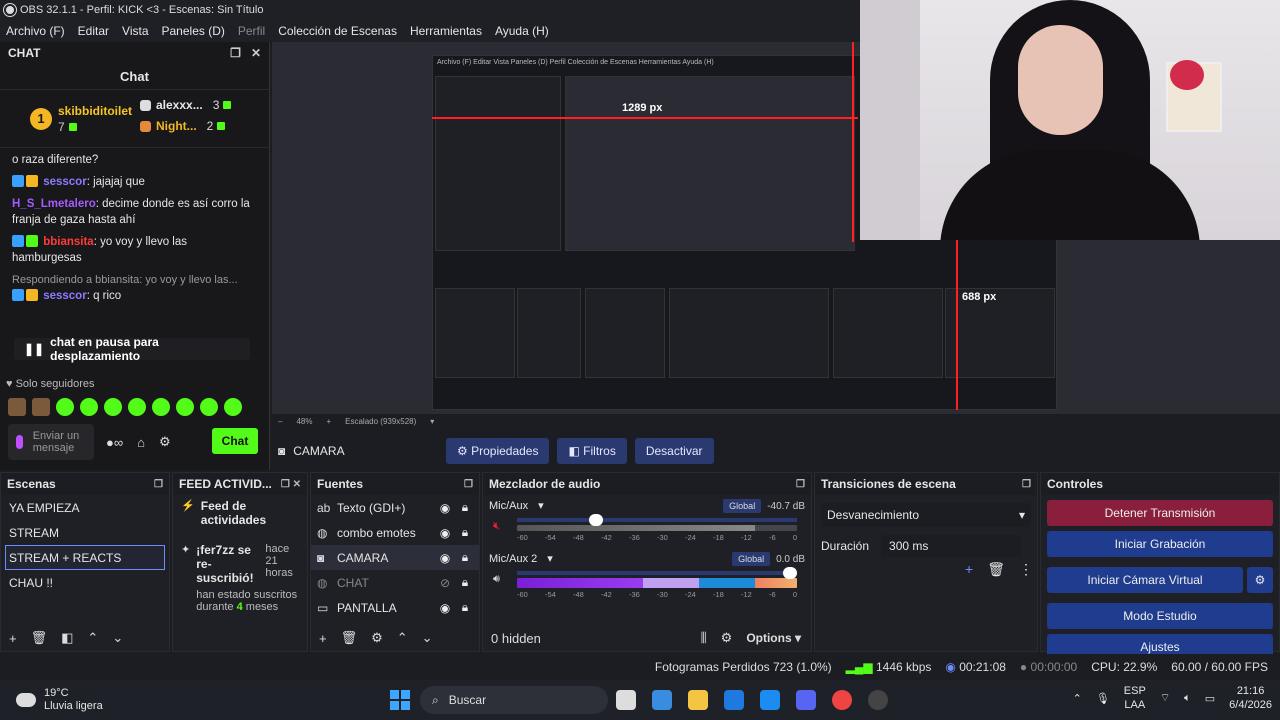 The height and width of the screenshot is (720, 1280). Describe the element at coordinates (395, 507) in the screenshot. I see `source-item: ab Texto (GDI+) ◉ 🔒︎` at that location.